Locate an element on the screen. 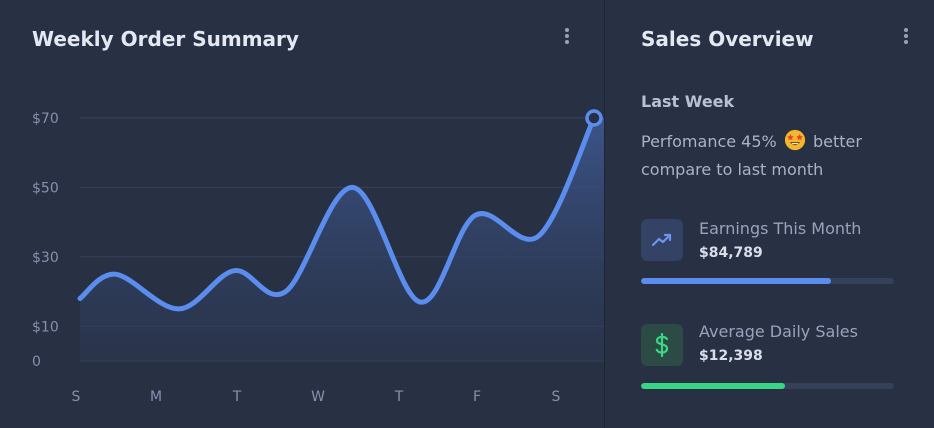 Image resolution: width=934 pixels, height=428 pixels. x-tick-label: W is located at coordinates (318, 397).